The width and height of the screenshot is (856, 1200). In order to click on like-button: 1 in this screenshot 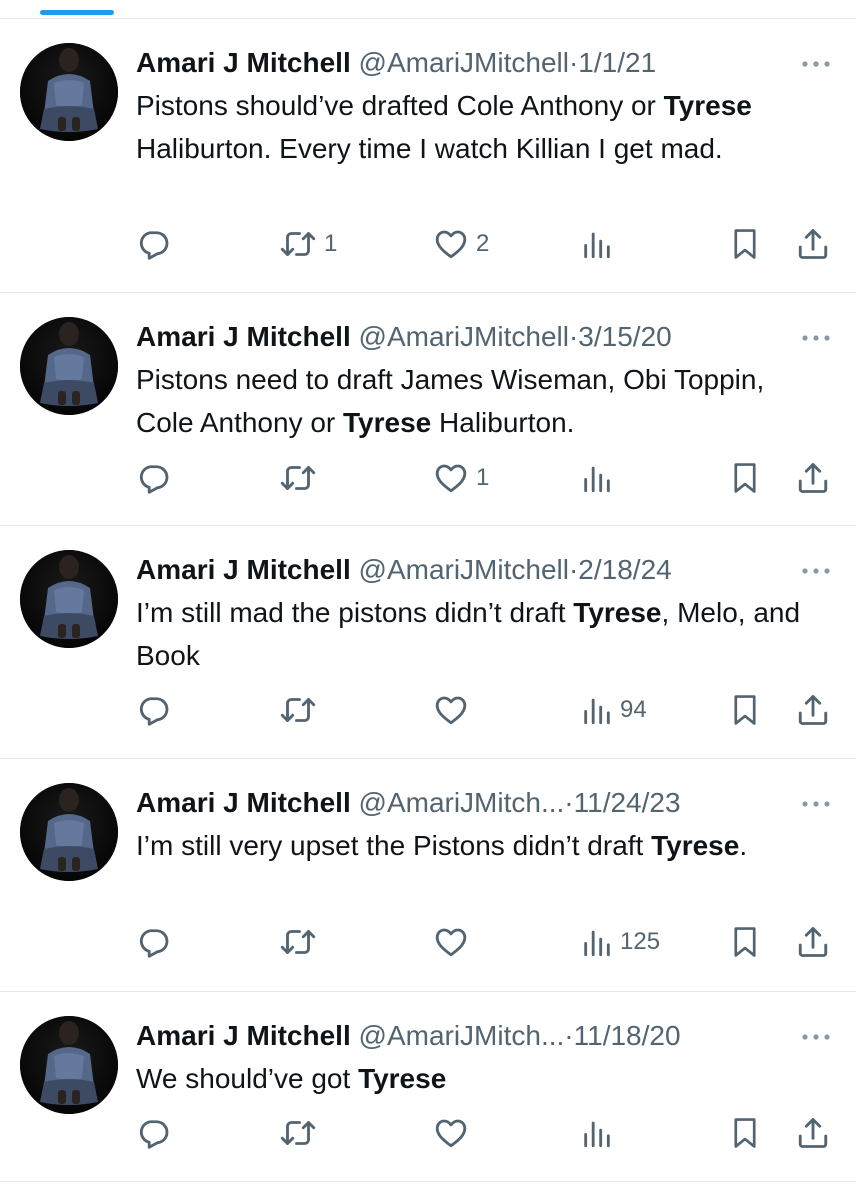, I will do `click(460, 478)`.